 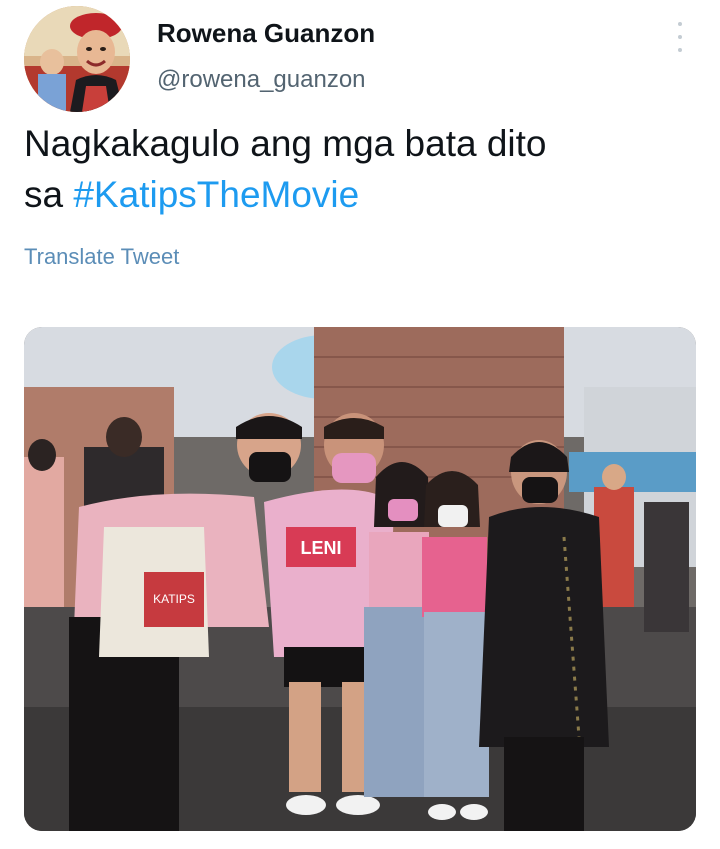 I want to click on tweet-text-line-2: sa #KatipsTheMovie, so click(x=359, y=194).